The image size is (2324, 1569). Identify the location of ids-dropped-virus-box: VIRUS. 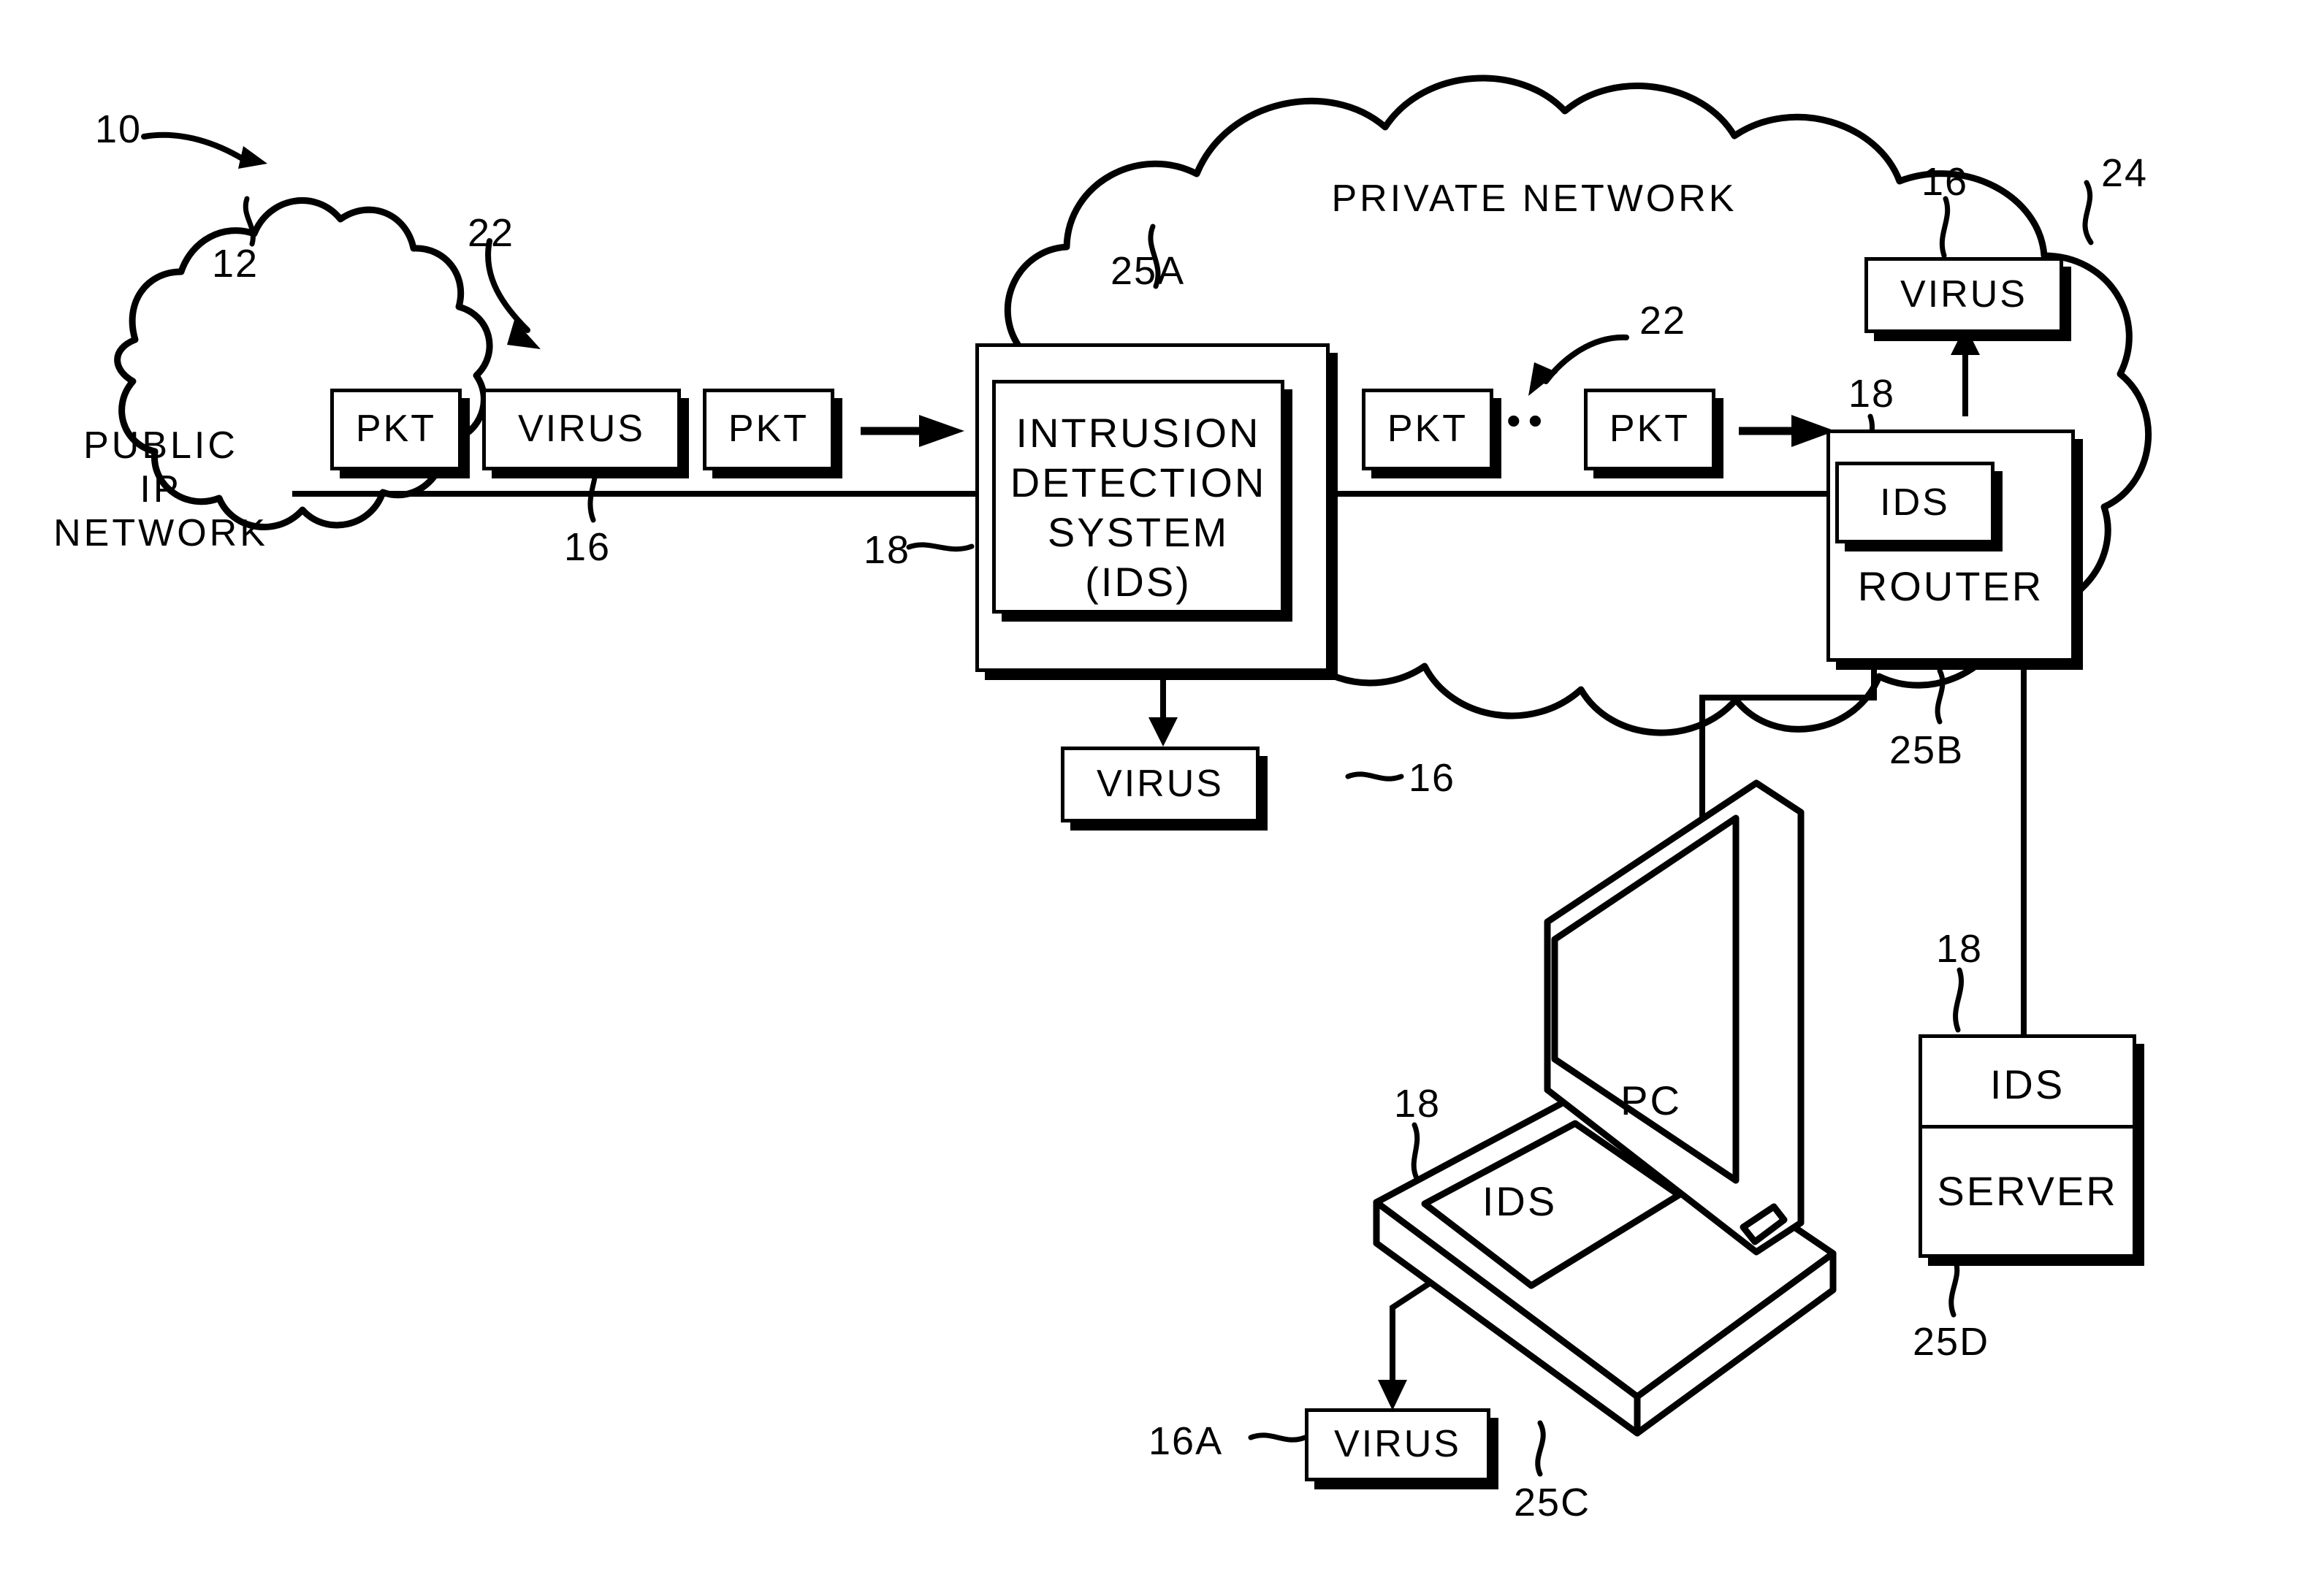
(1160, 784).